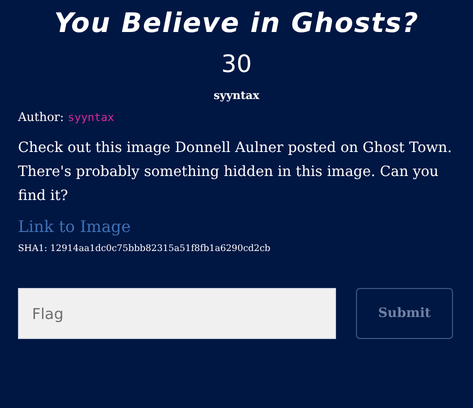  Describe the element at coordinates (91, 117) in the screenshot. I see `author-name: syyntax` at that location.